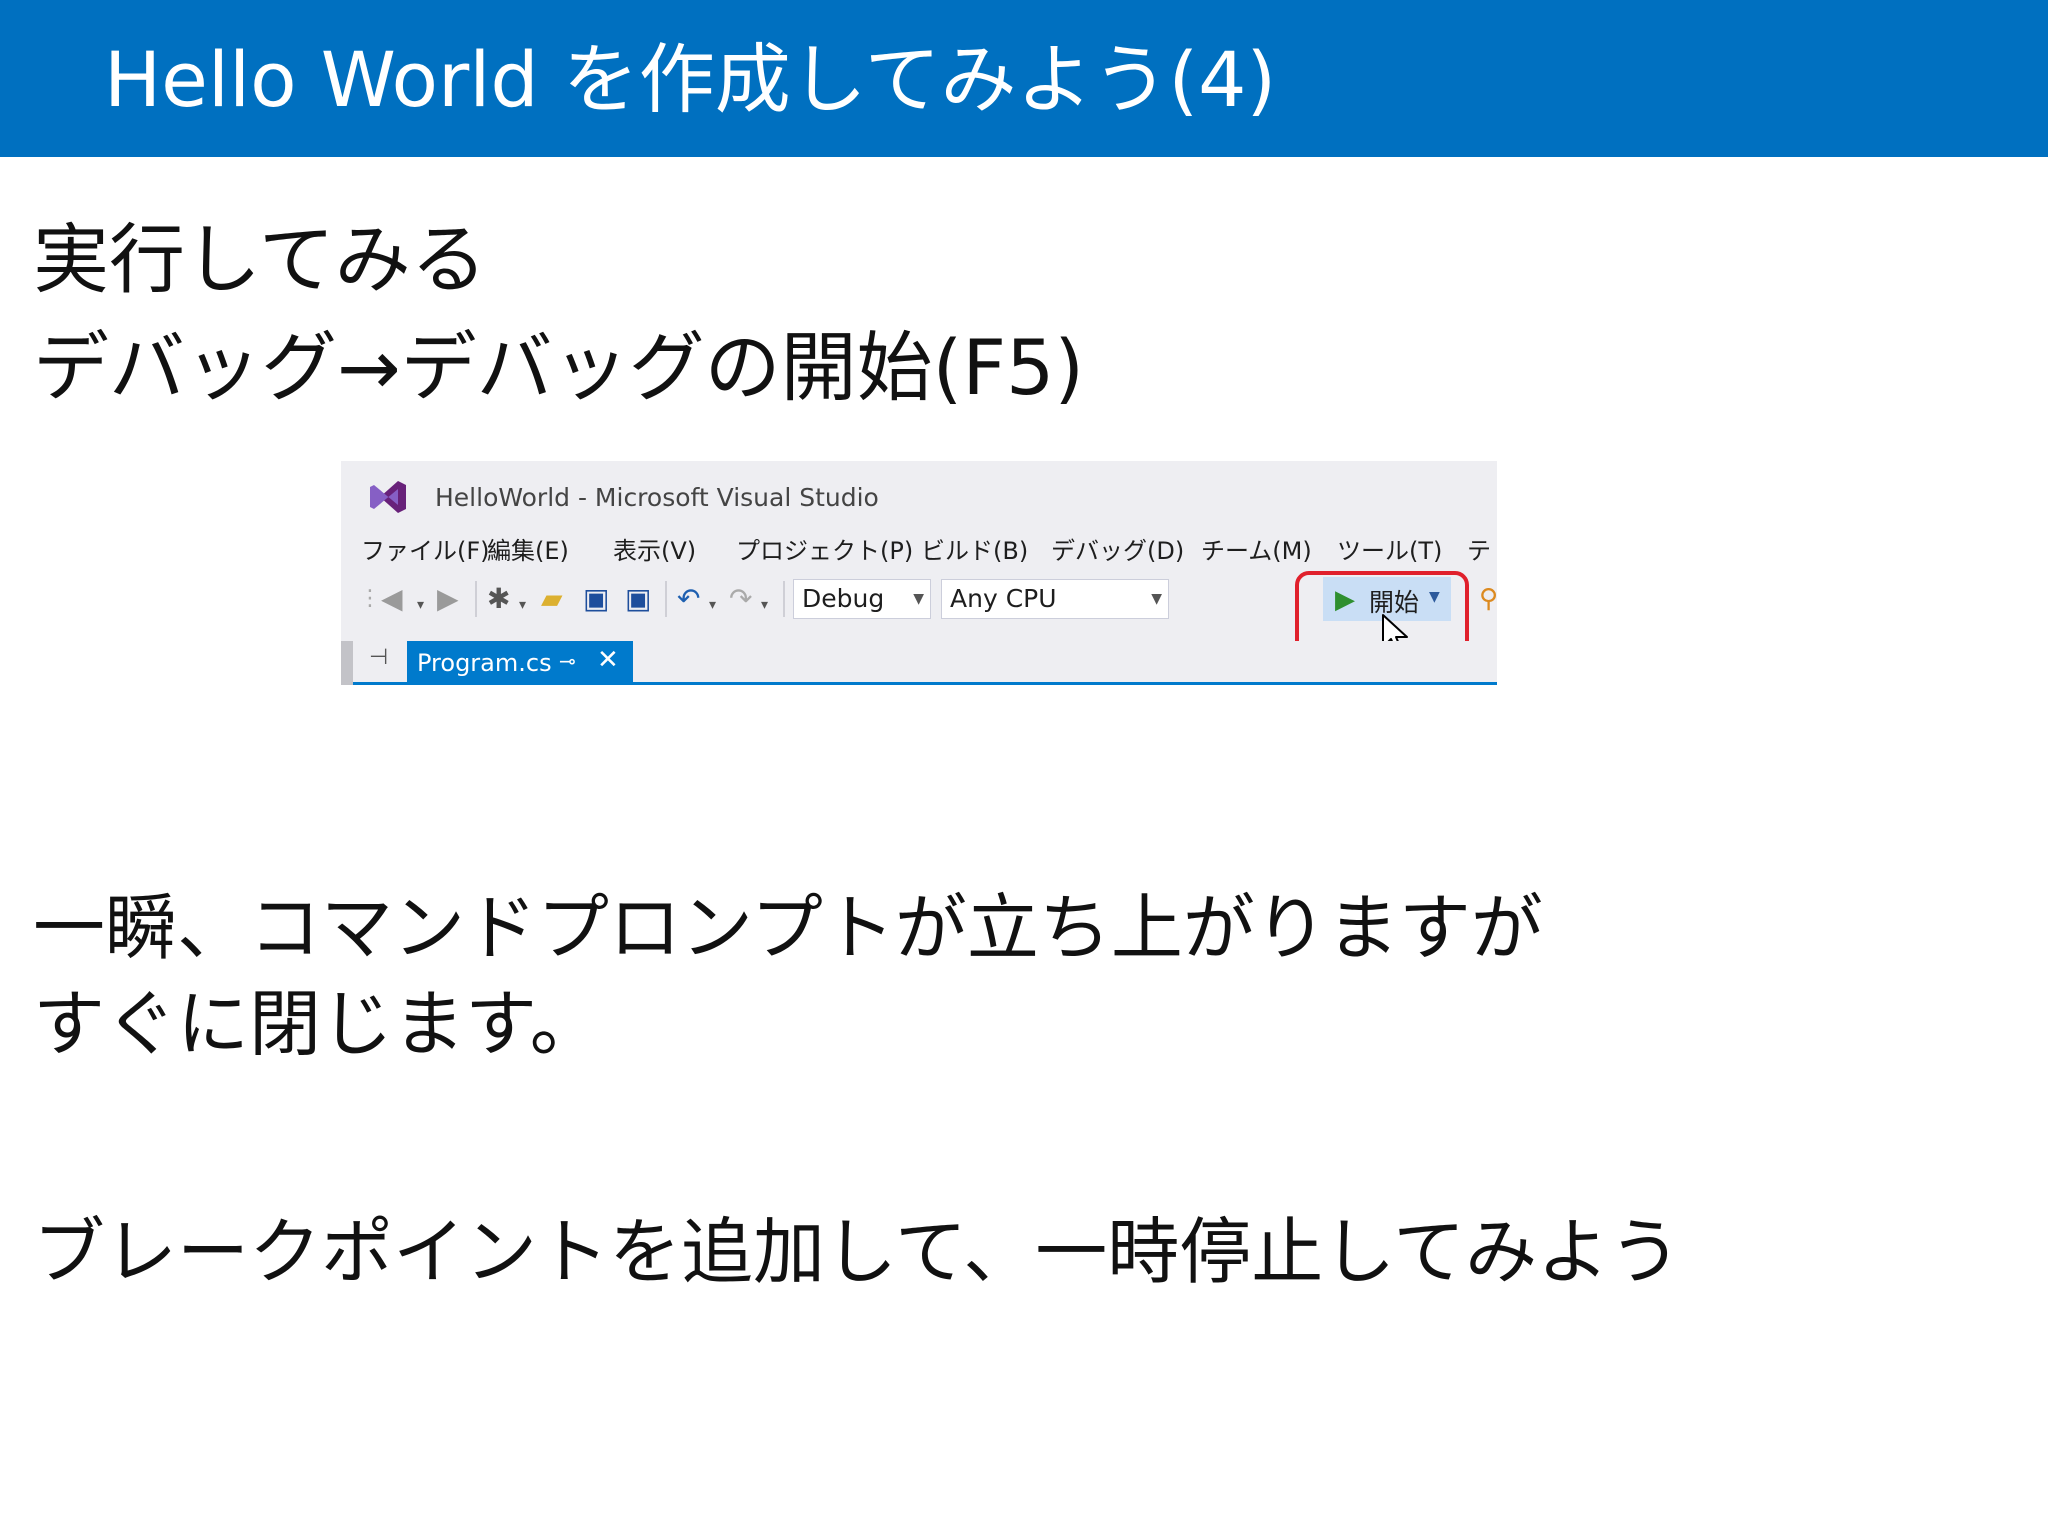 Image resolution: width=2048 pixels, height=1536 pixels. Describe the element at coordinates (764, 605) in the screenshot. I see `redo-dropdown-icon: ▾` at that location.